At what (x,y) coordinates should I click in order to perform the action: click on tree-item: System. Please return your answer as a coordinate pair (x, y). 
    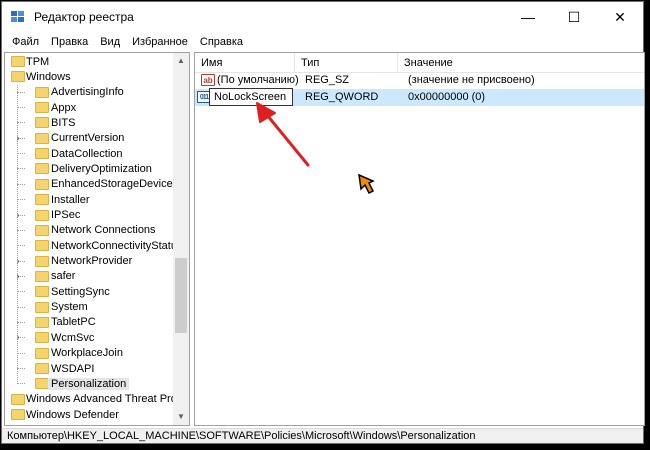
    Looking at the image, I should click on (90, 307).